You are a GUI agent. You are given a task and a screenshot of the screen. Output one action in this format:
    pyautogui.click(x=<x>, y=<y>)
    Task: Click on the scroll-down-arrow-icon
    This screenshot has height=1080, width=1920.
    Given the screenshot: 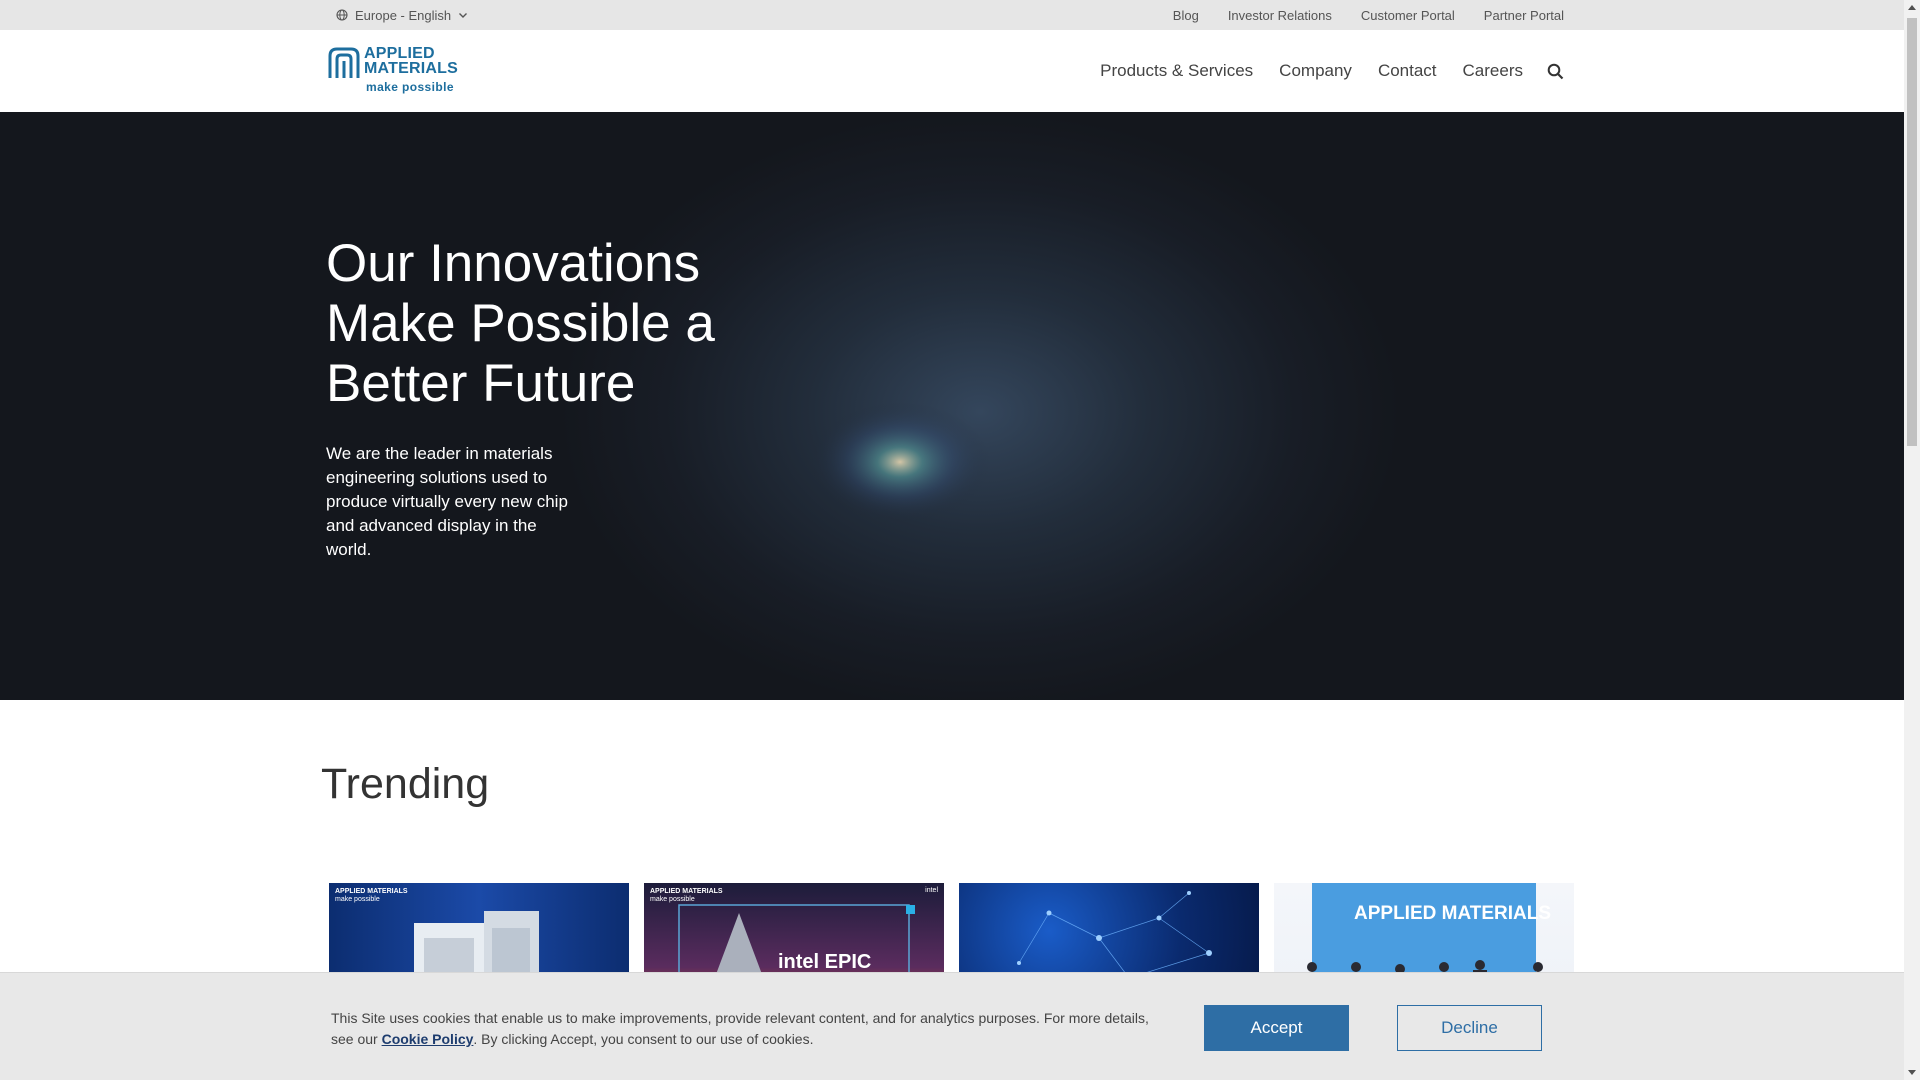 What is the action you would take?
    pyautogui.click(x=1912, y=1072)
    